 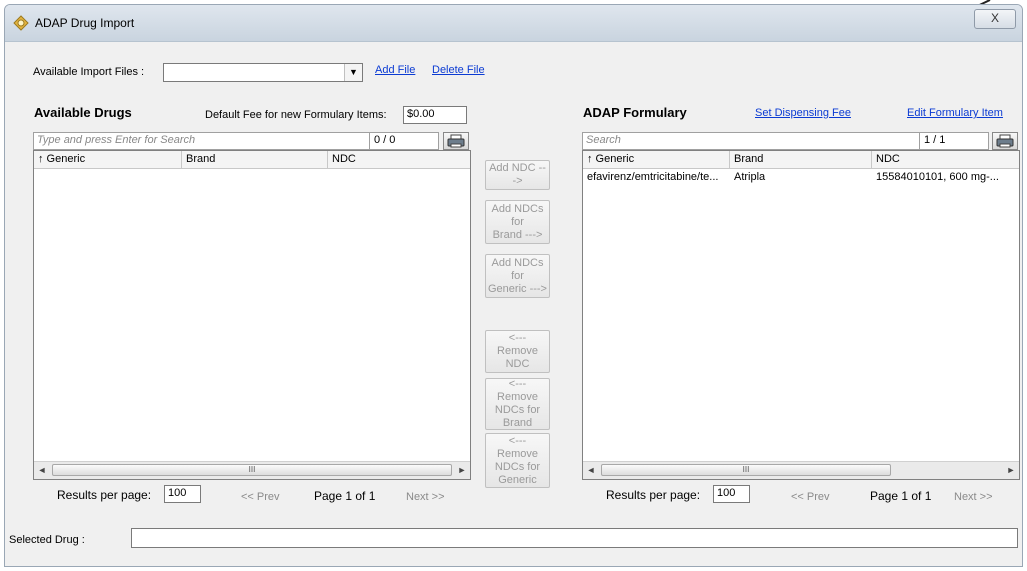 What do you see at coordinates (751, 141) in the screenshot?
I see `formulary-search-input: Search` at bounding box center [751, 141].